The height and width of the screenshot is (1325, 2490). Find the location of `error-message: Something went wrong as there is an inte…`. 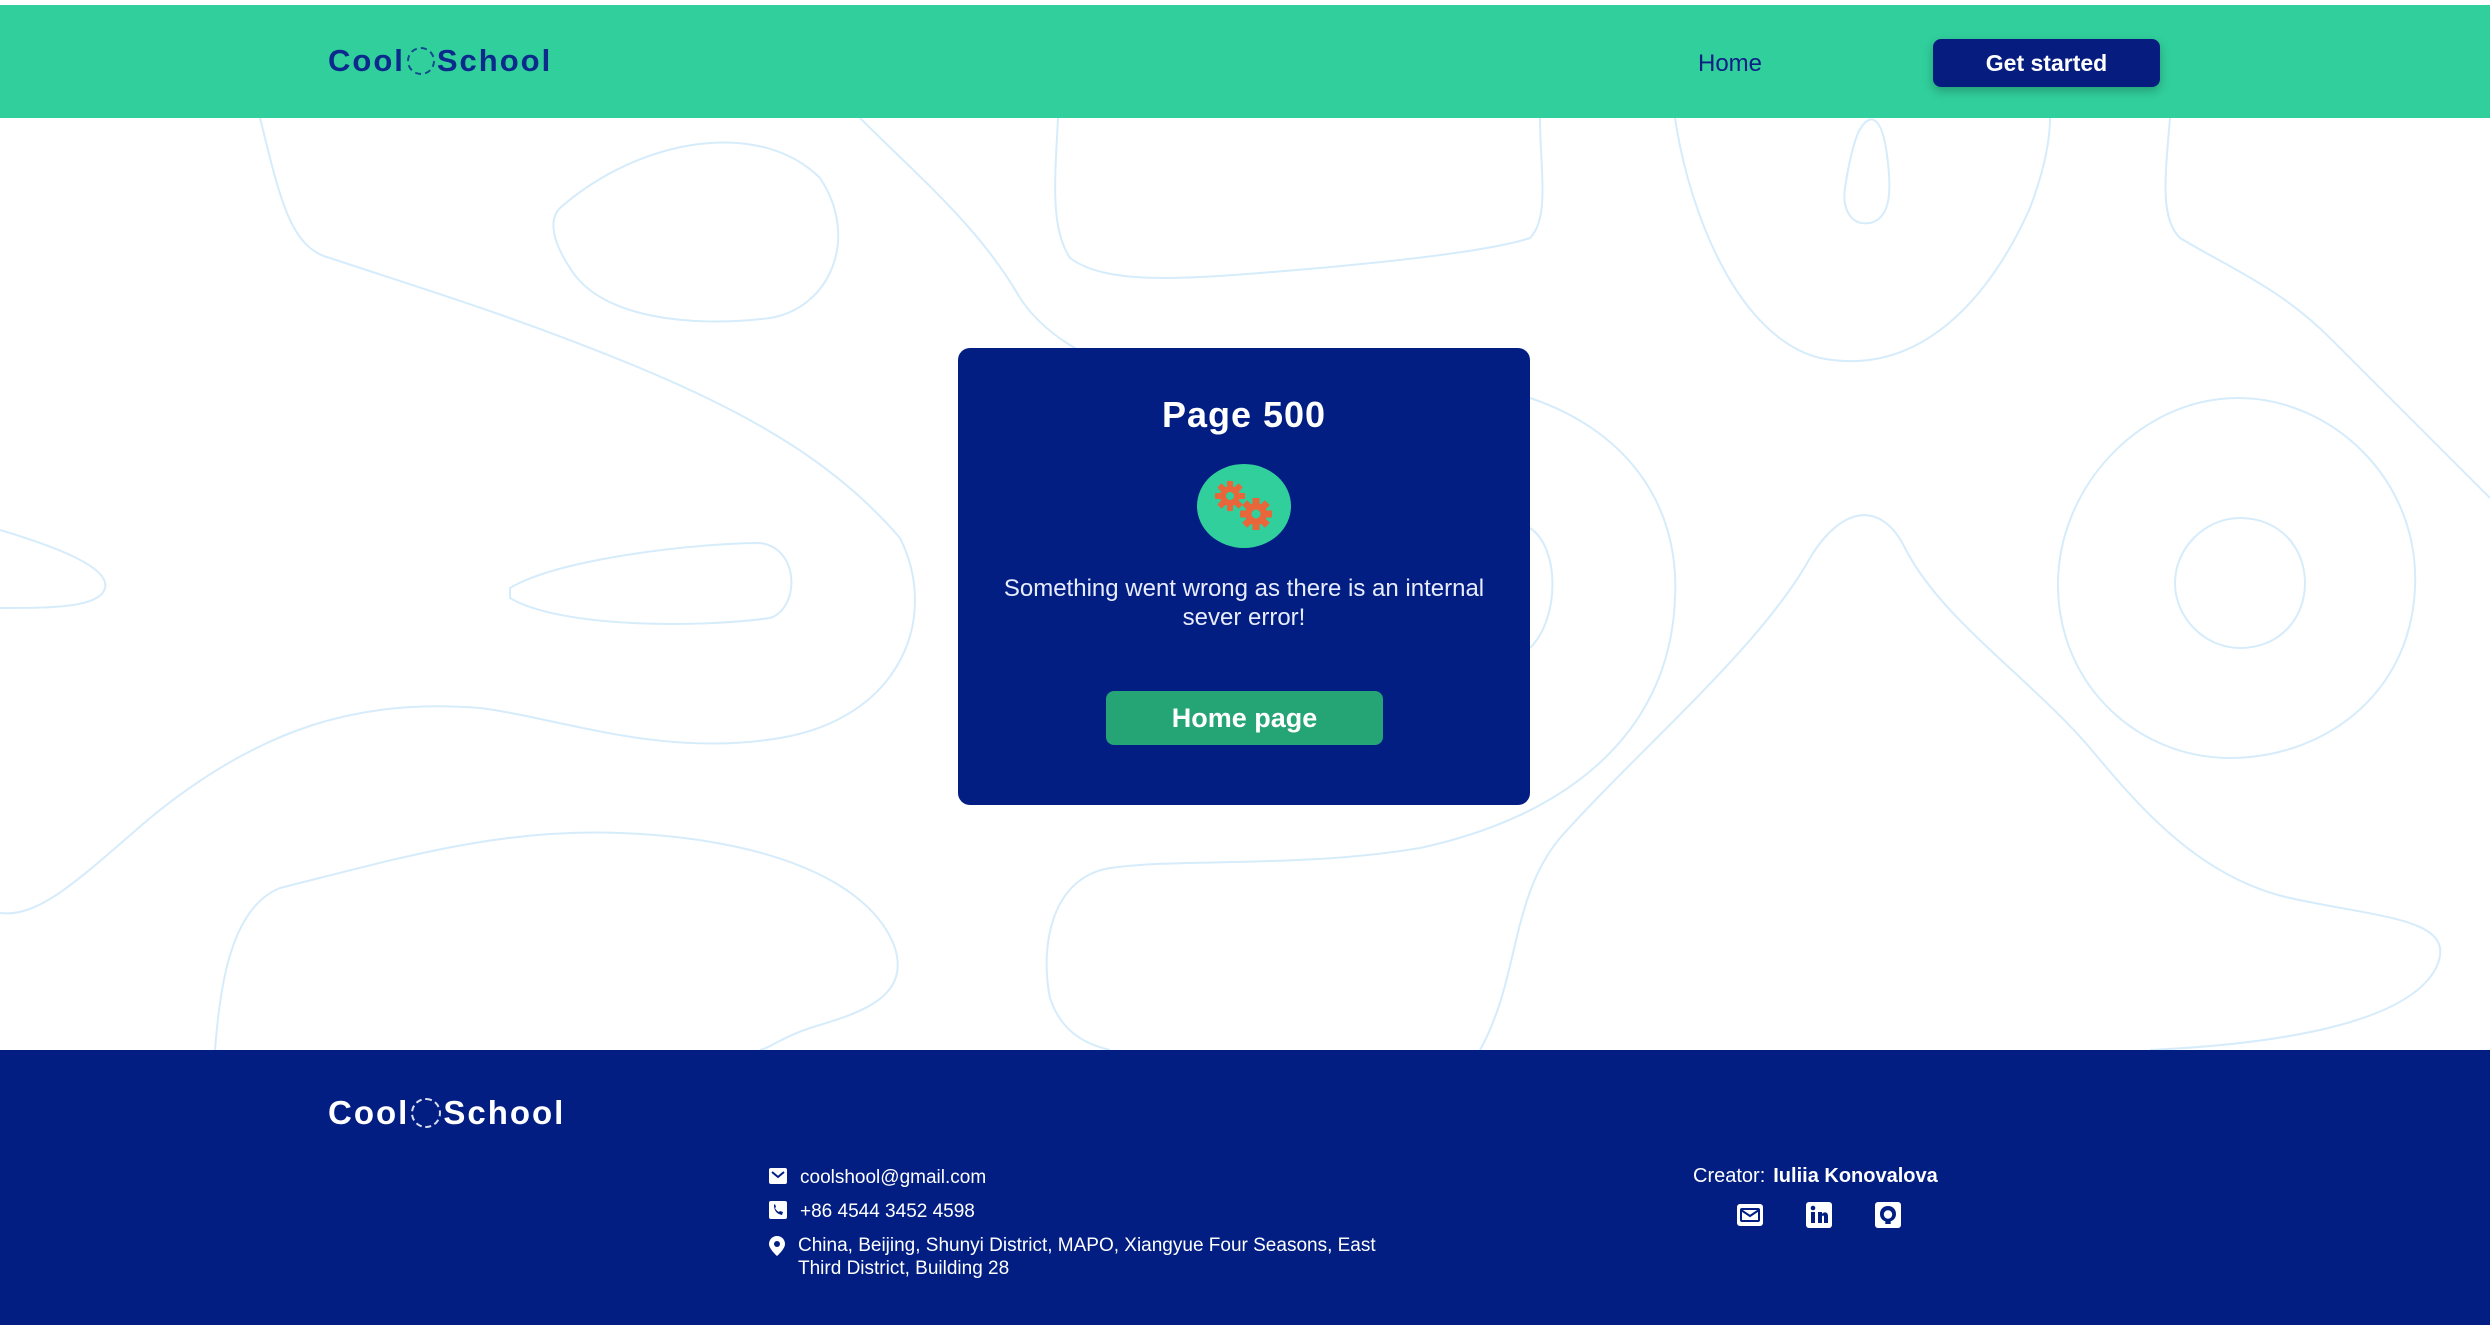

error-message: Something went wrong as there is an inte… is located at coordinates (1244, 603).